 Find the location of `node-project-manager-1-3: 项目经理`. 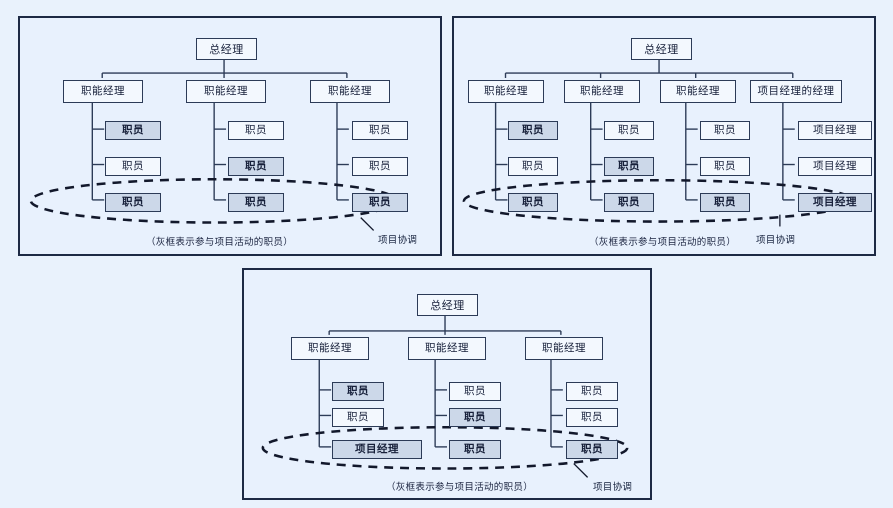

node-project-manager-1-3: 项目经理 is located at coordinates (377, 449).